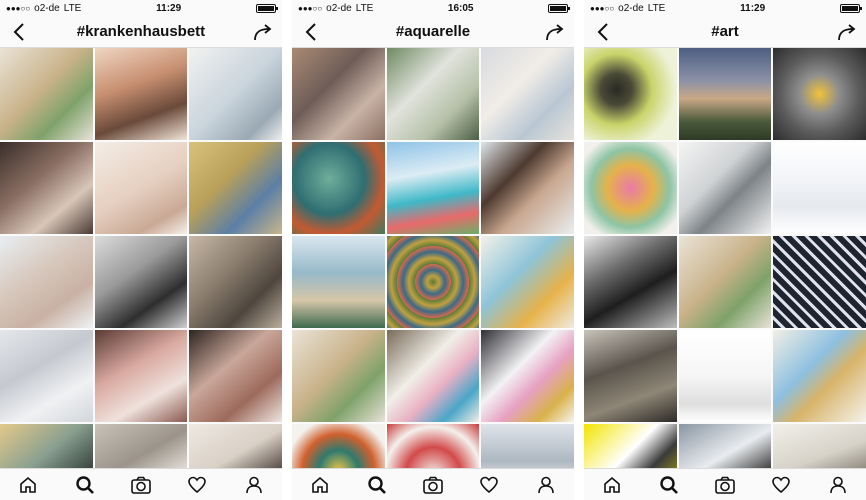  I want to click on status-time: 16:05, so click(460, 8).